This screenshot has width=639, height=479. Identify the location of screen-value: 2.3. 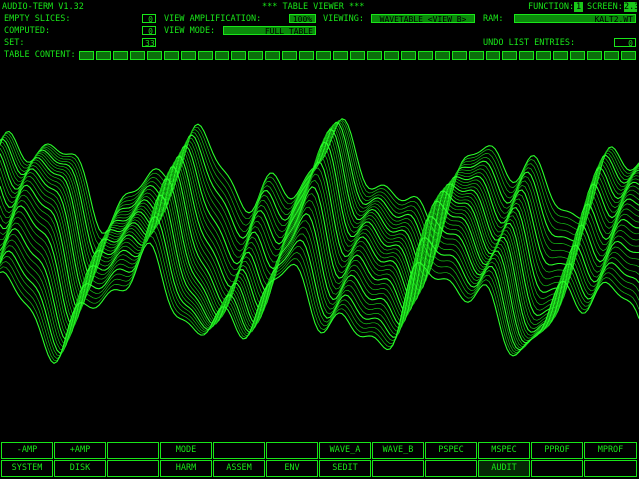
(631, 7).